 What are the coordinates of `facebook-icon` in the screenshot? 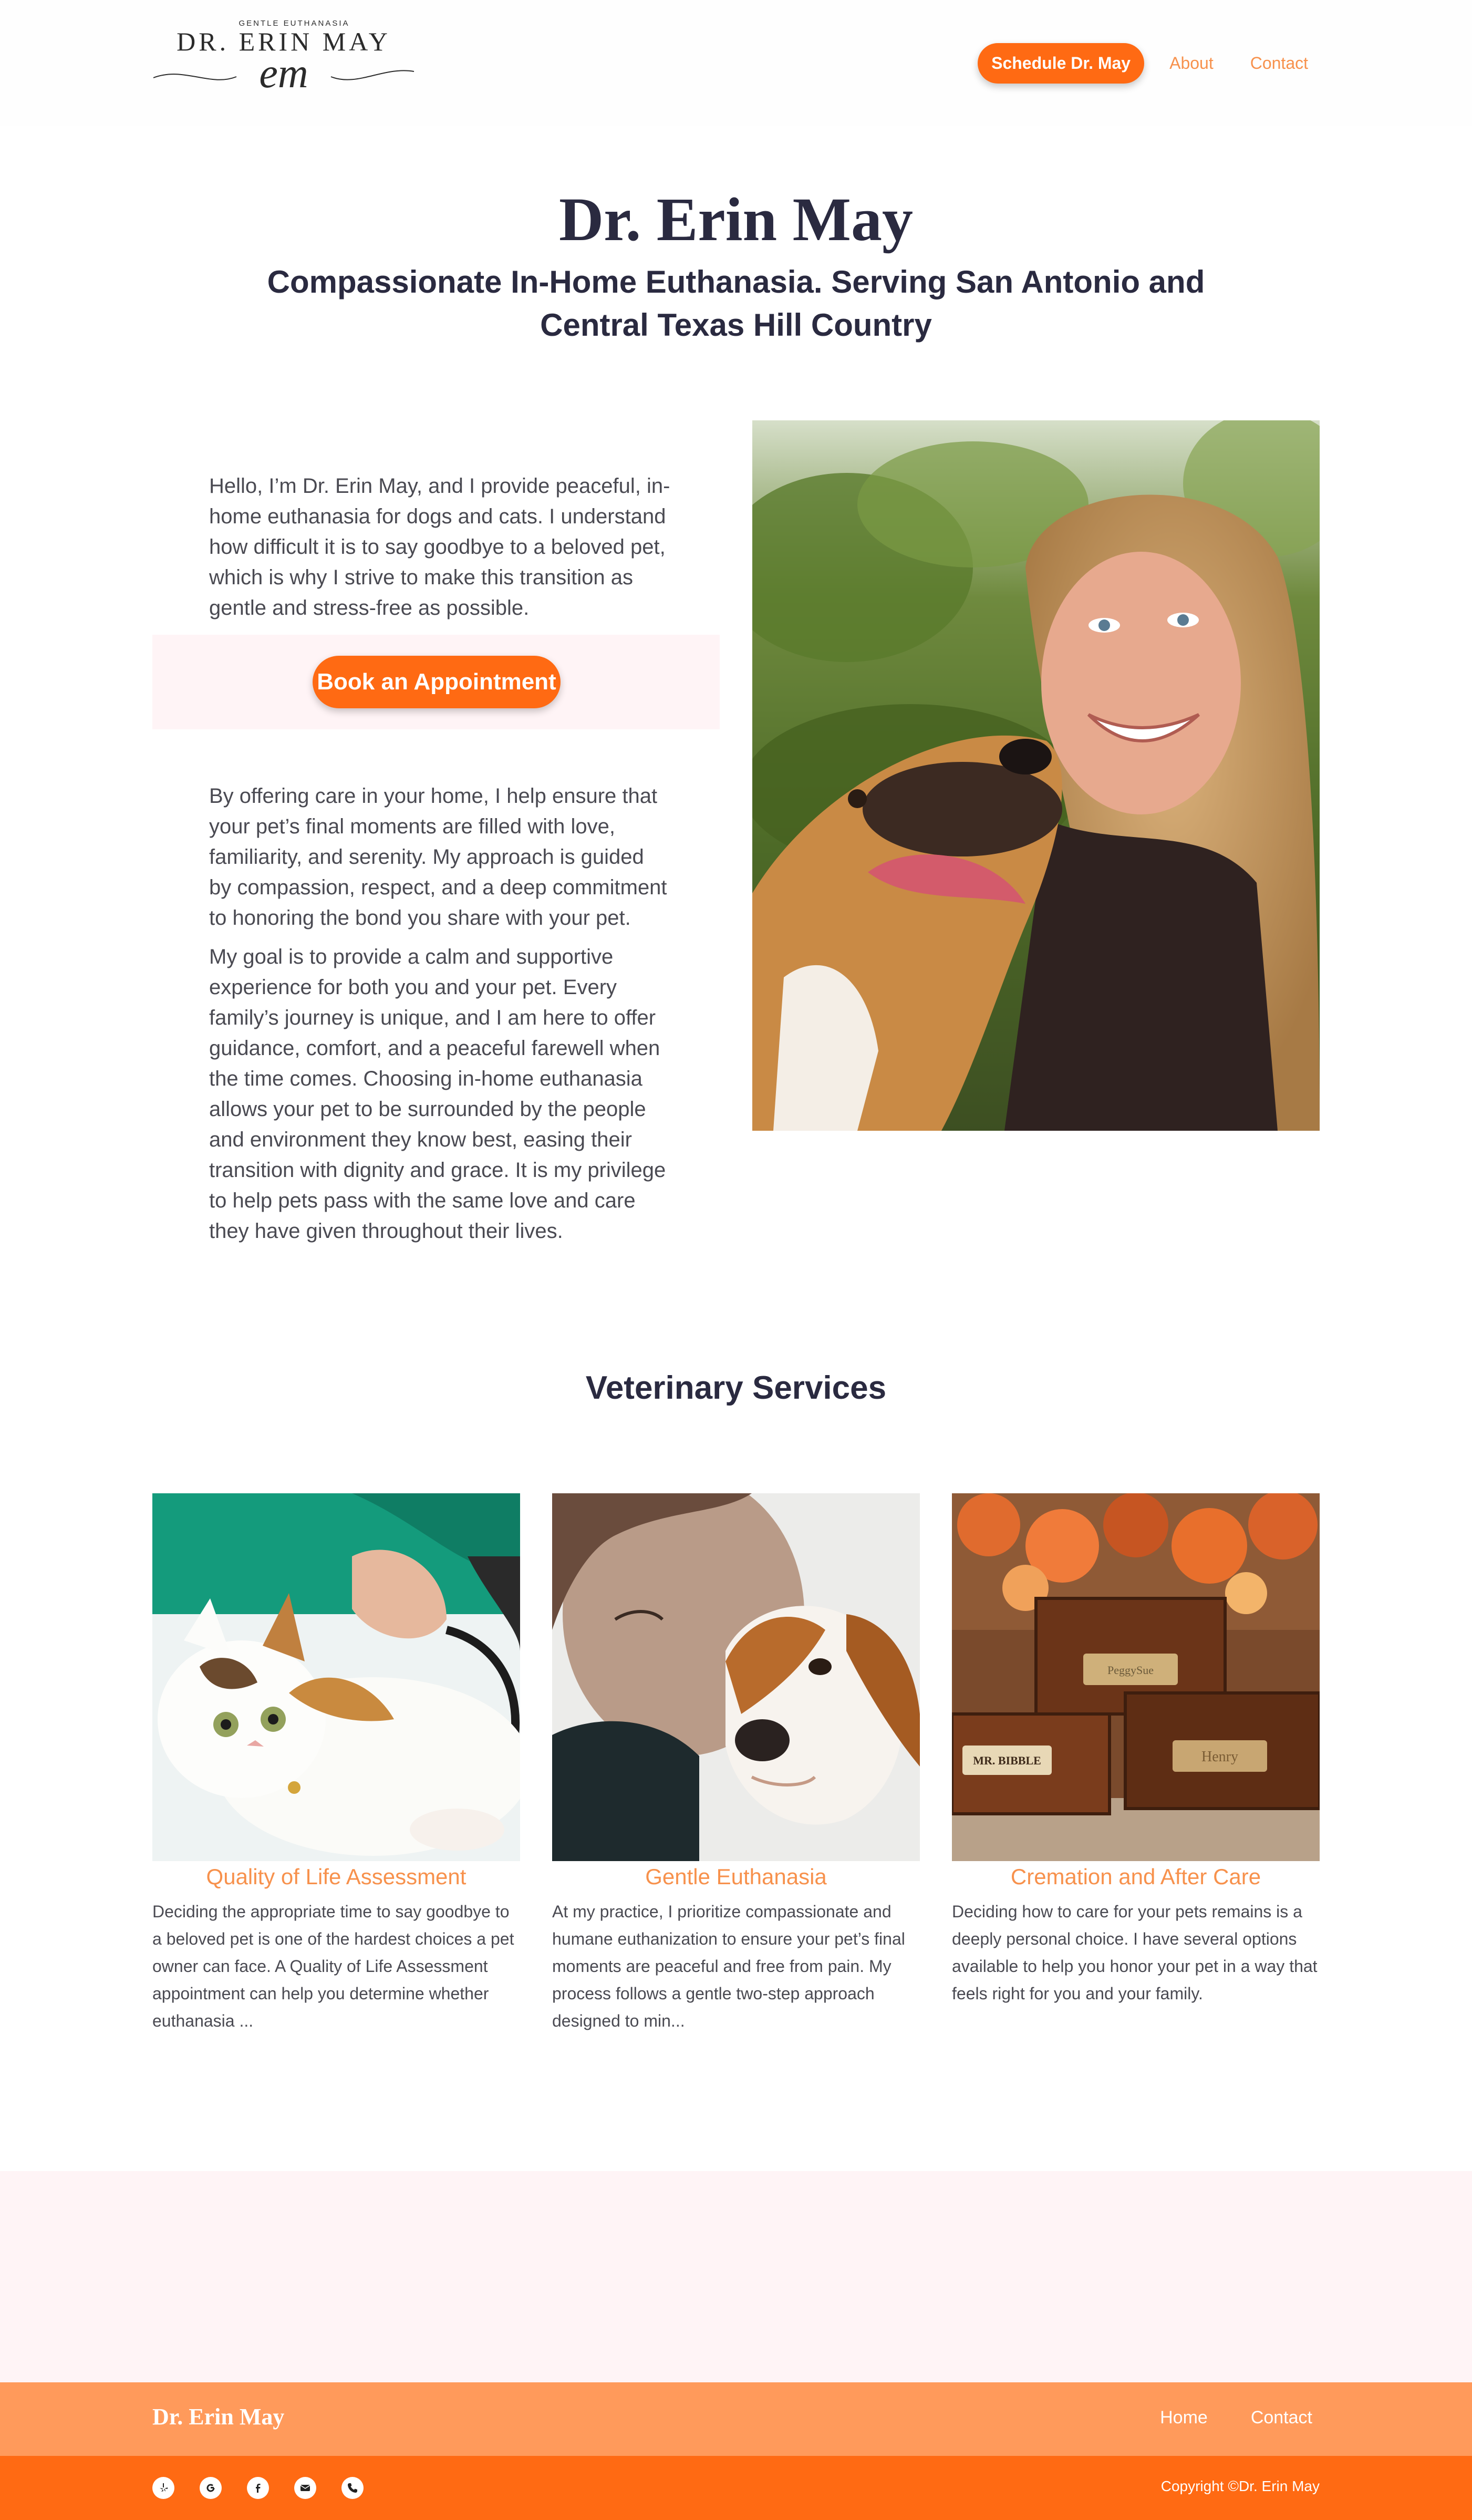 It's located at (258, 2488).